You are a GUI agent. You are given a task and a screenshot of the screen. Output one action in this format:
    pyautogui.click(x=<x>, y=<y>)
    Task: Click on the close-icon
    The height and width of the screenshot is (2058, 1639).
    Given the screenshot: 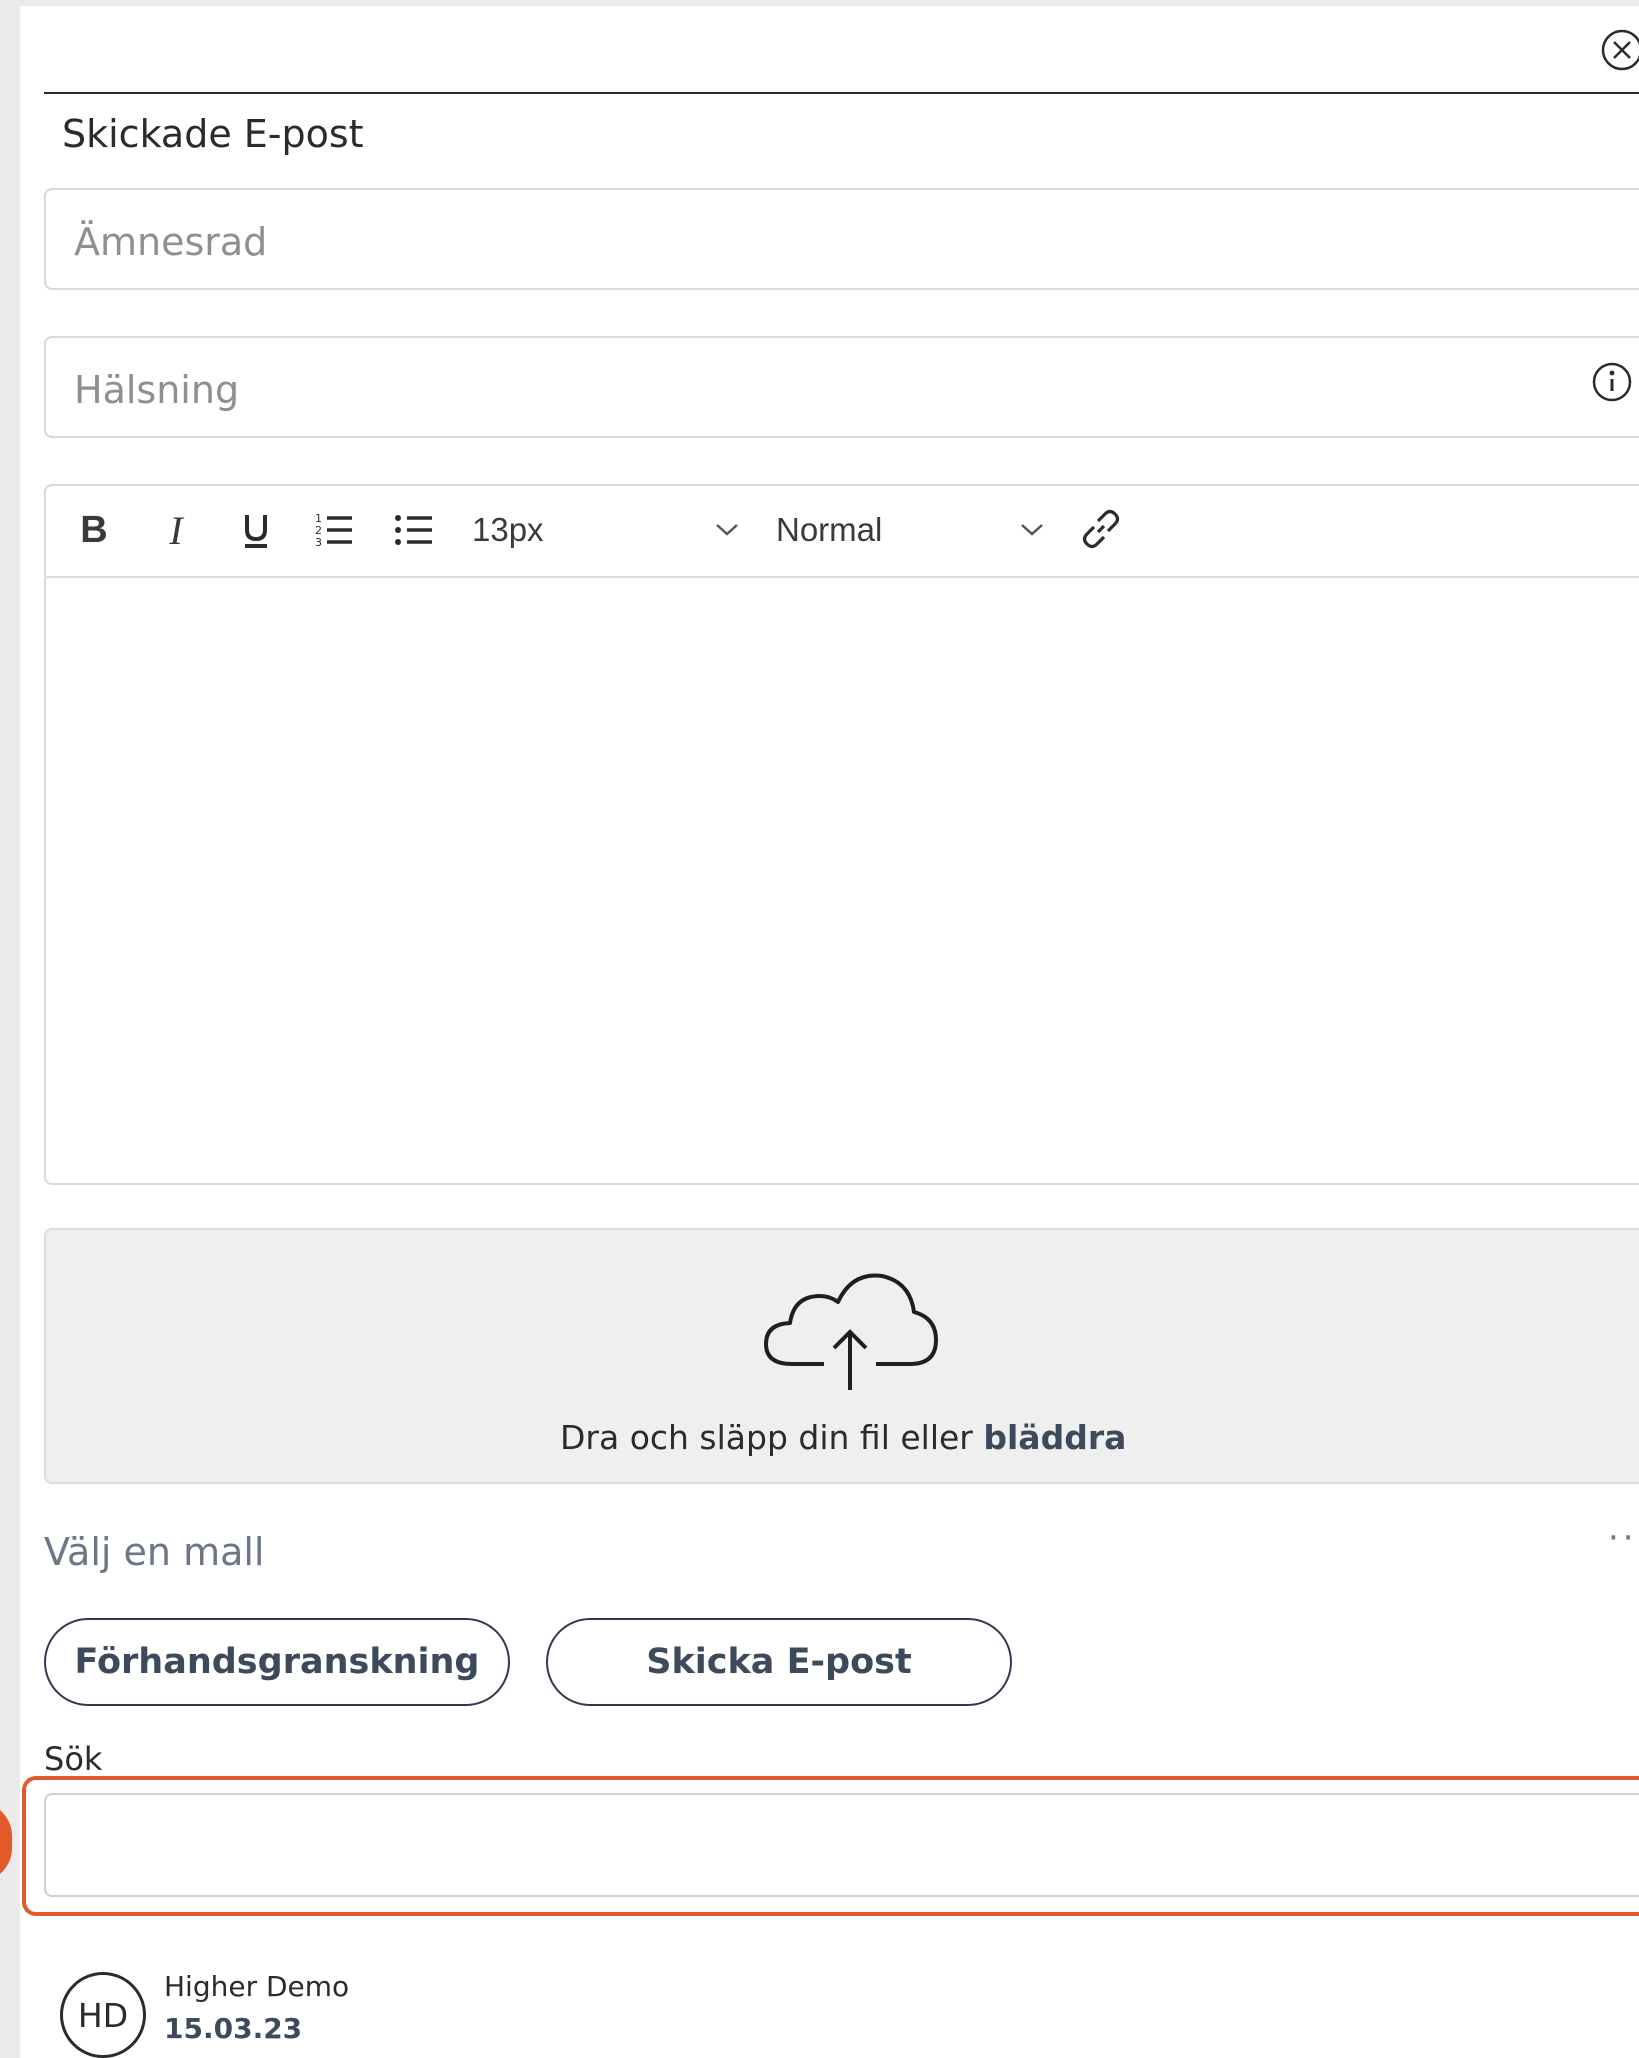 What is the action you would take?
    pyautogui.click(x=1619, y=50)
    